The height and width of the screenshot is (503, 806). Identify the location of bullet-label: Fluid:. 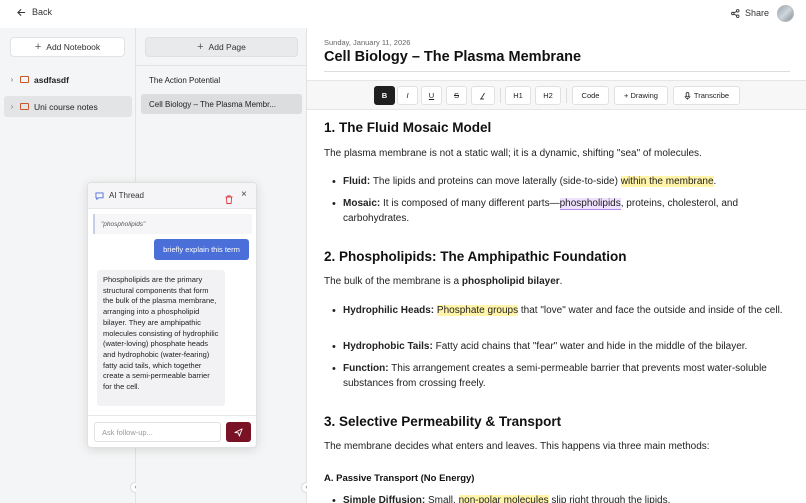
(357, 181).